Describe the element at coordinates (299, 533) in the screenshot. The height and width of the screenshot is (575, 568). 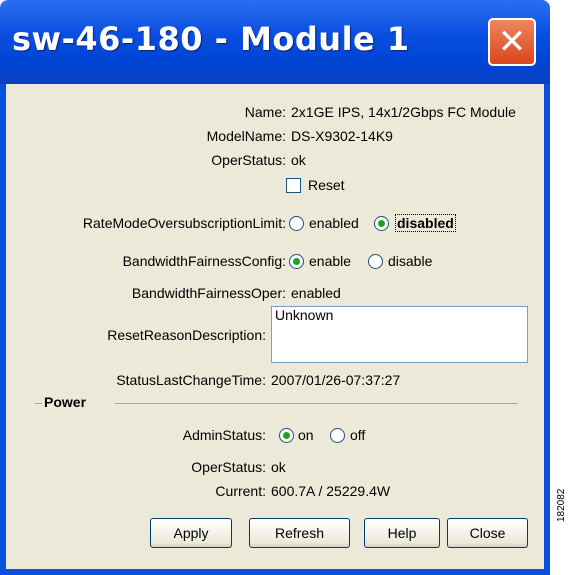
I see `refresh-button: Refresh` at that location.